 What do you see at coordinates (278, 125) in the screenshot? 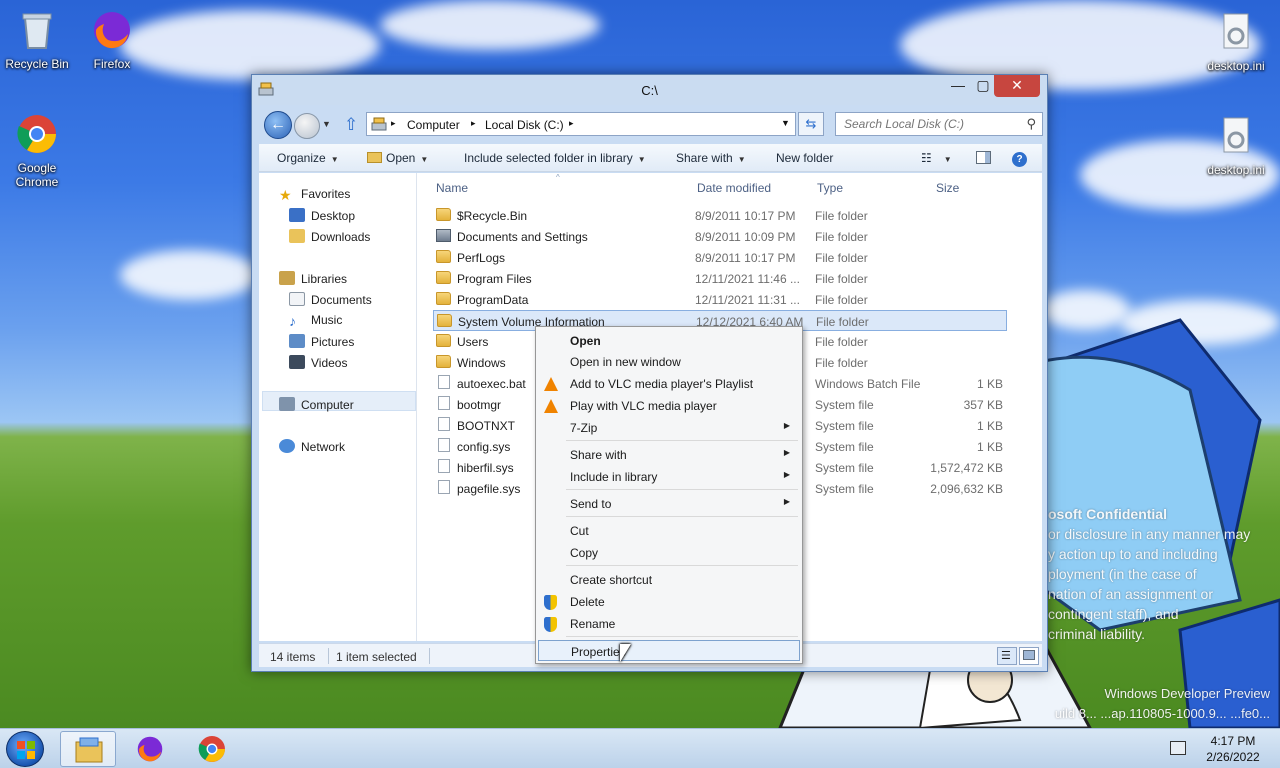
I see `back-button: ←` at bounding box center [278, 125].